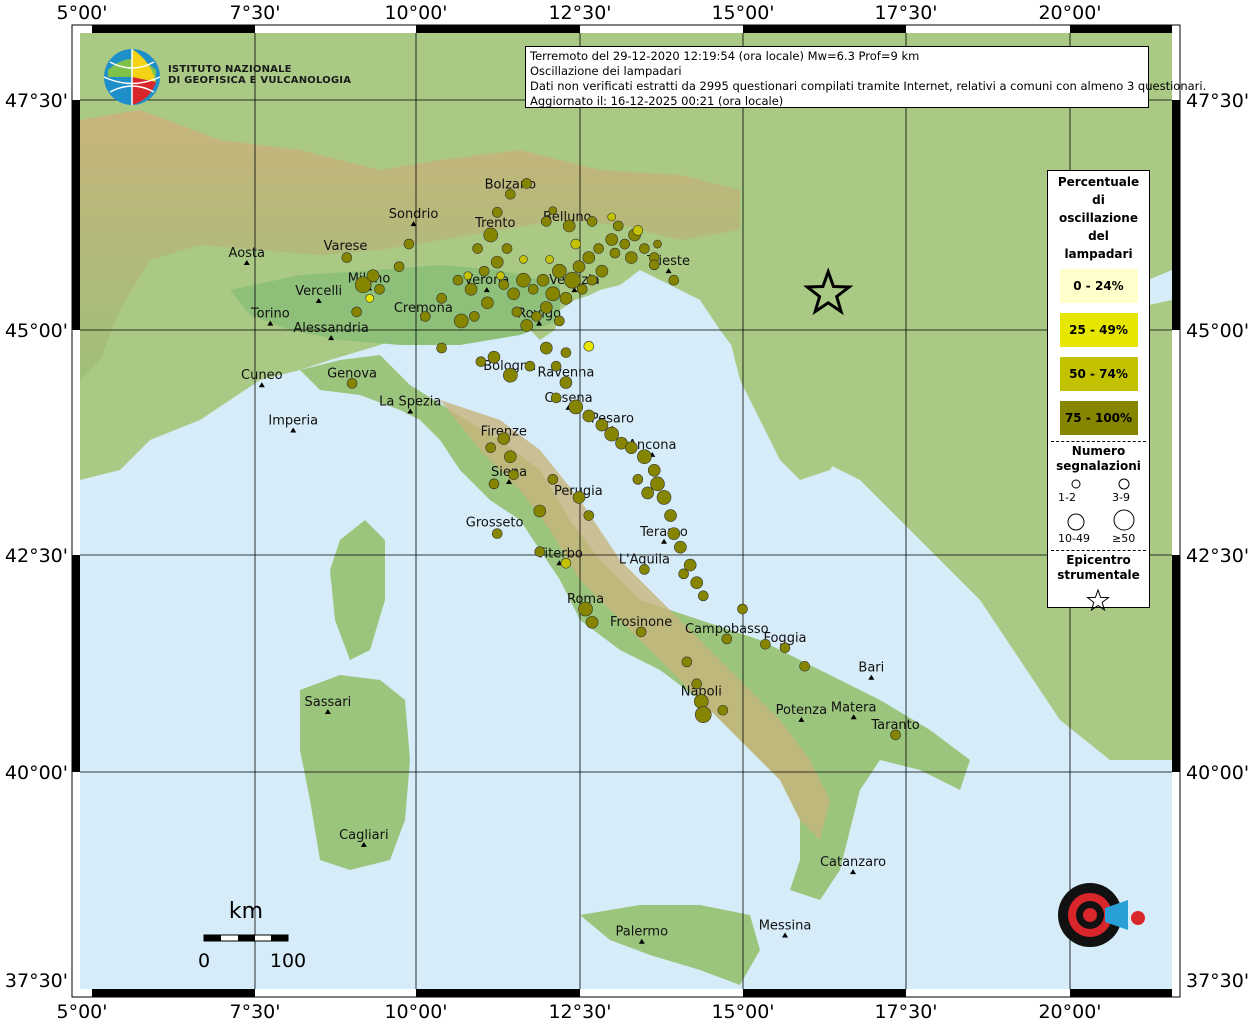 The width and height of the screenshot is (1251, 1024). I want to click on legend-divider, so click(1098, 441).